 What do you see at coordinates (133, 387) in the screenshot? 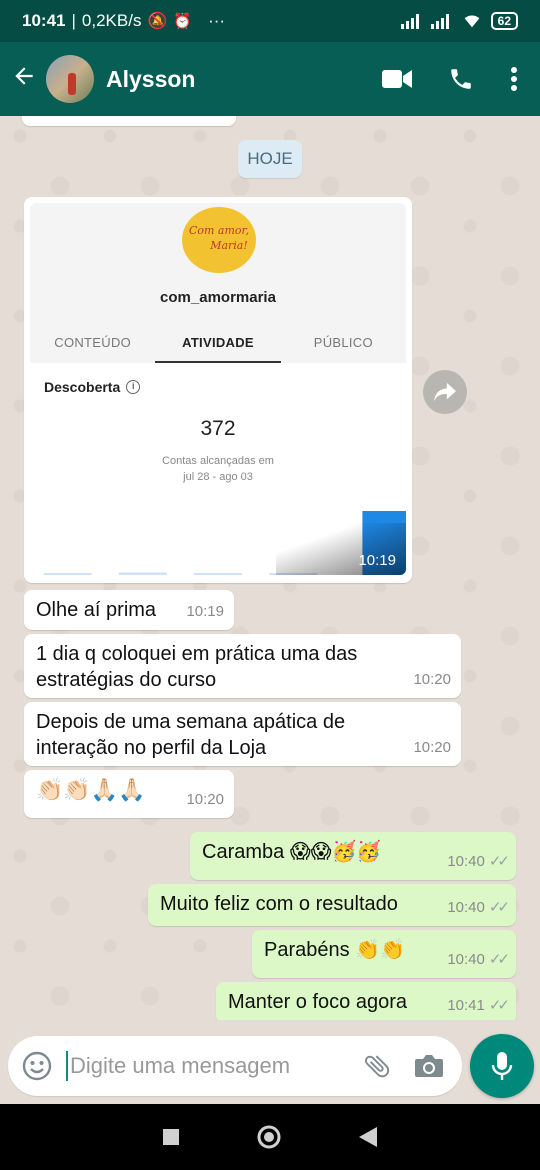
I see `info-icon: i` at bounding box center [133, 387].